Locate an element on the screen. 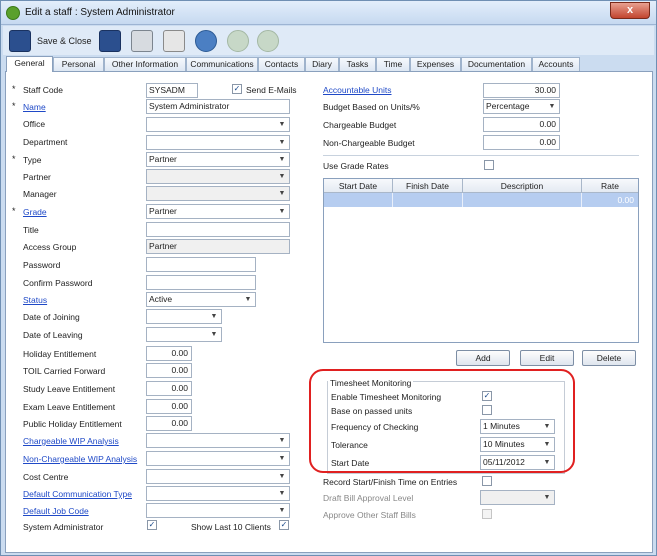 This screenshot has width=657, height=556. study-leave-input: 0.00 is located at coordinates (169, 388).